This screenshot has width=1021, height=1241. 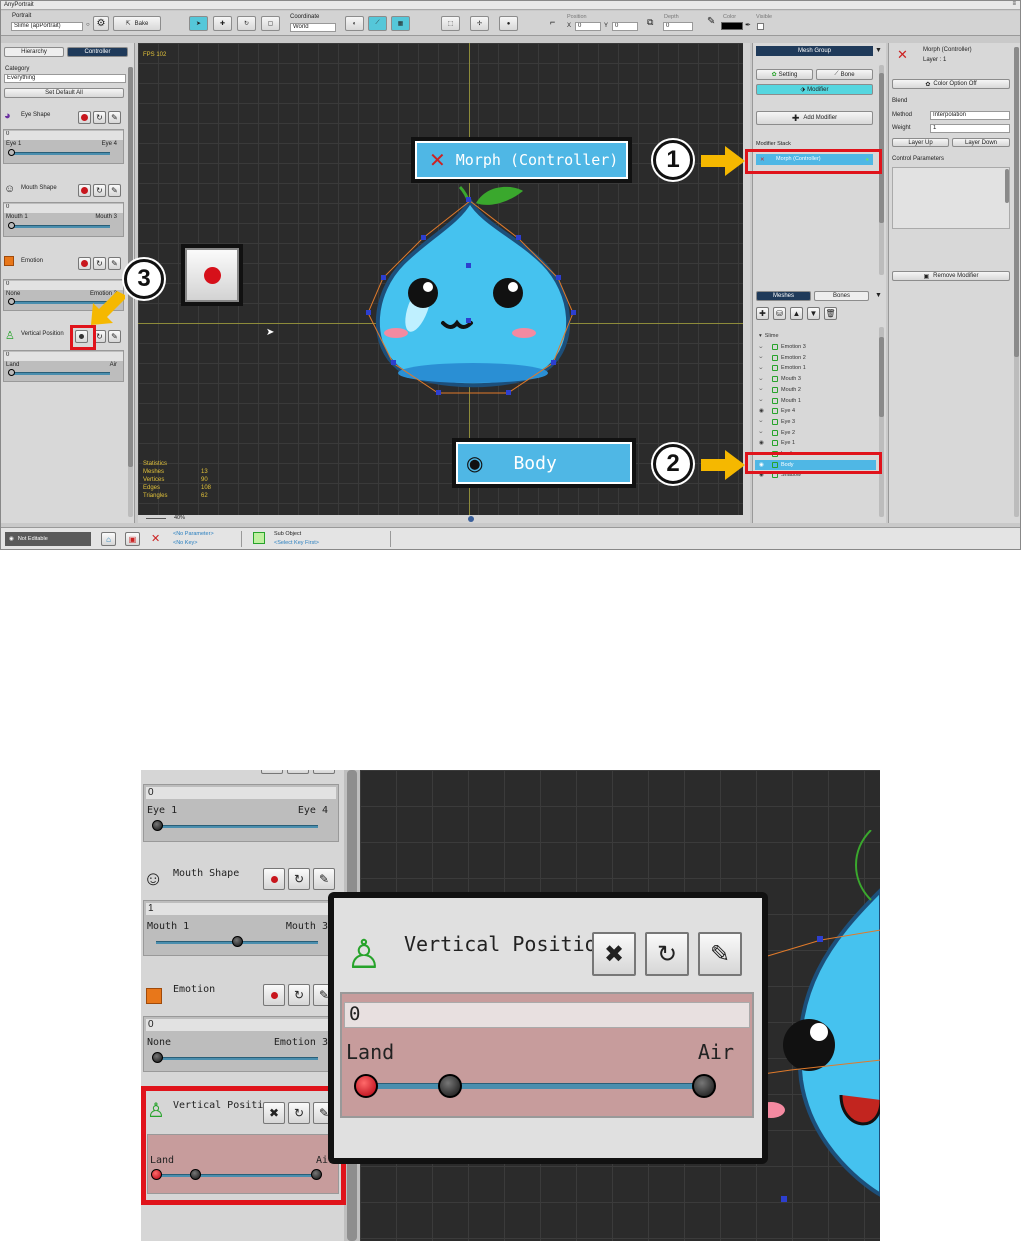 What do you see at coordinates (241, 793) in the screenshot?
I see `zoom-eye-value-field: 0` at bounding box center [241, 793].